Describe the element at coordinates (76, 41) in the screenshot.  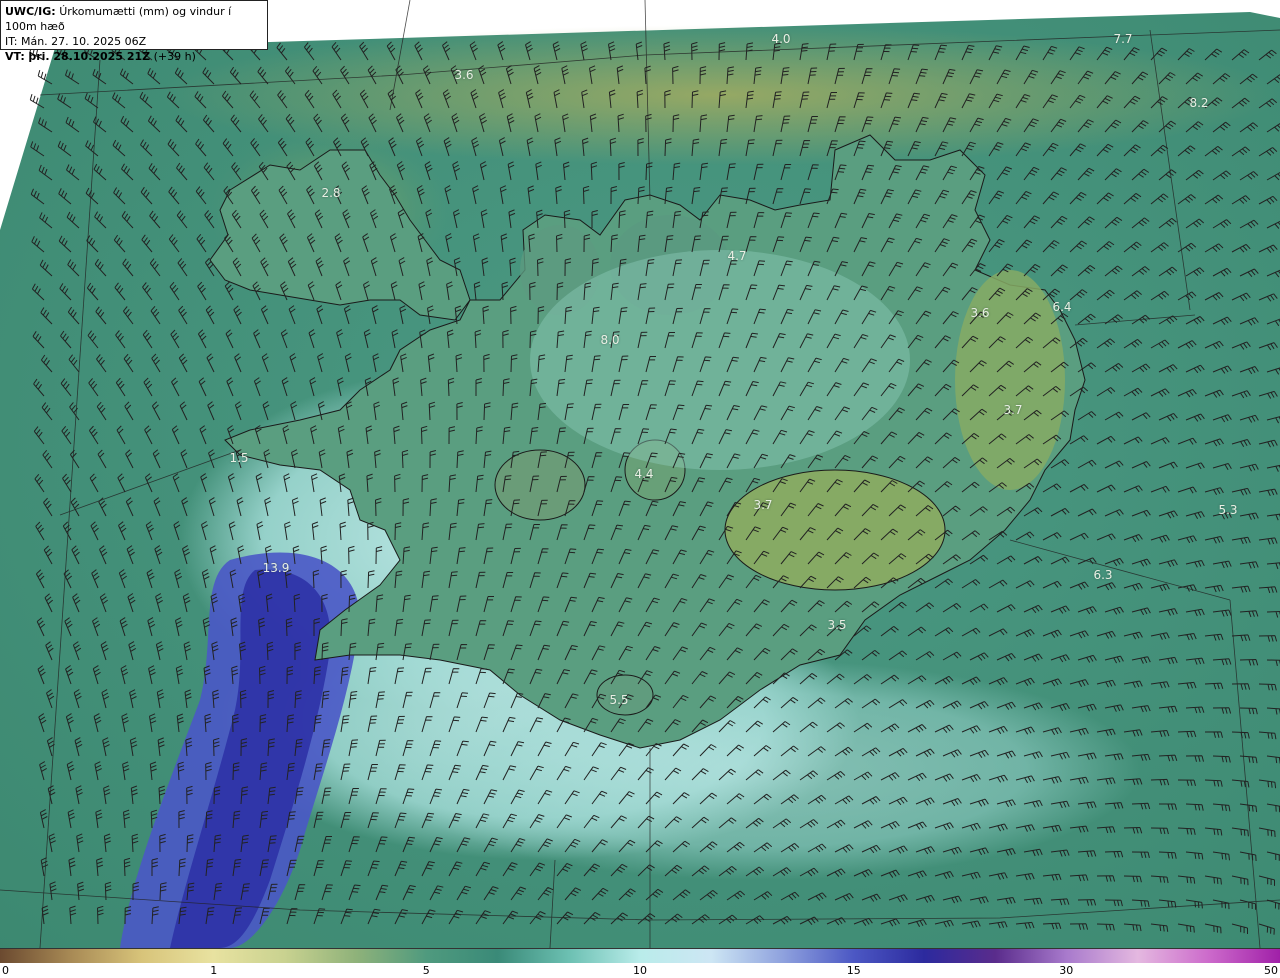
I see `init-time: IT: Mán. 27. 10. 2025 06Z` at that location.